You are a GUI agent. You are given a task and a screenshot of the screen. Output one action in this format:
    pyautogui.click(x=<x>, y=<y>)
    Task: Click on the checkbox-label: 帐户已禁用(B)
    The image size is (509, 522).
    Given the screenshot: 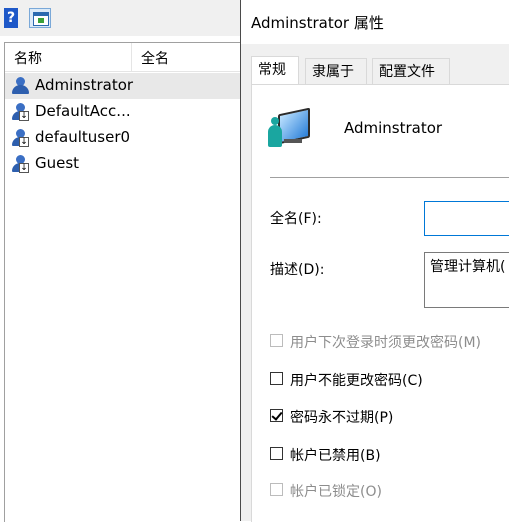 What is the action you would take?
    pyautogui.click(x=335, y=455)
    